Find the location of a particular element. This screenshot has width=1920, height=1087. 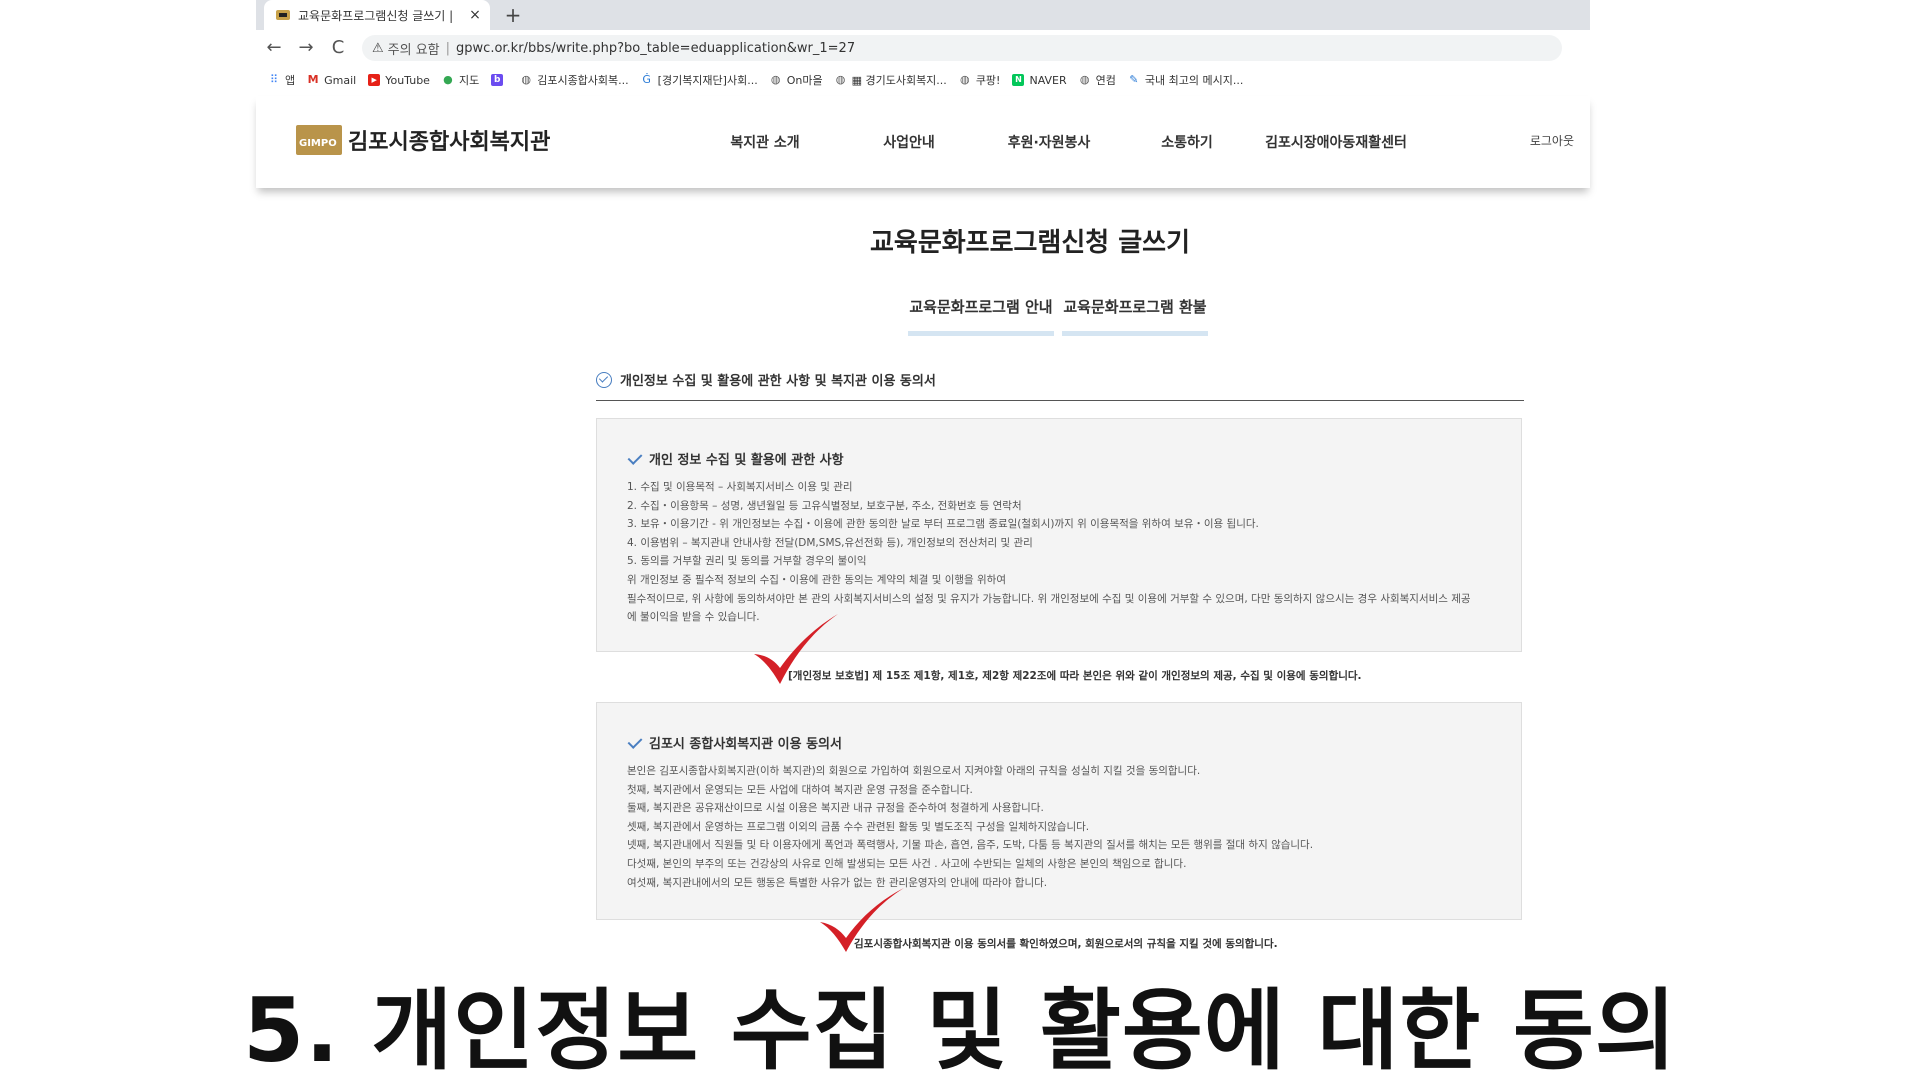

consent-section-heading: 개인정보 수집 및 활용에 관한 사항 및 복지관 이용 동의서 is located at coordinates (1060, 385).